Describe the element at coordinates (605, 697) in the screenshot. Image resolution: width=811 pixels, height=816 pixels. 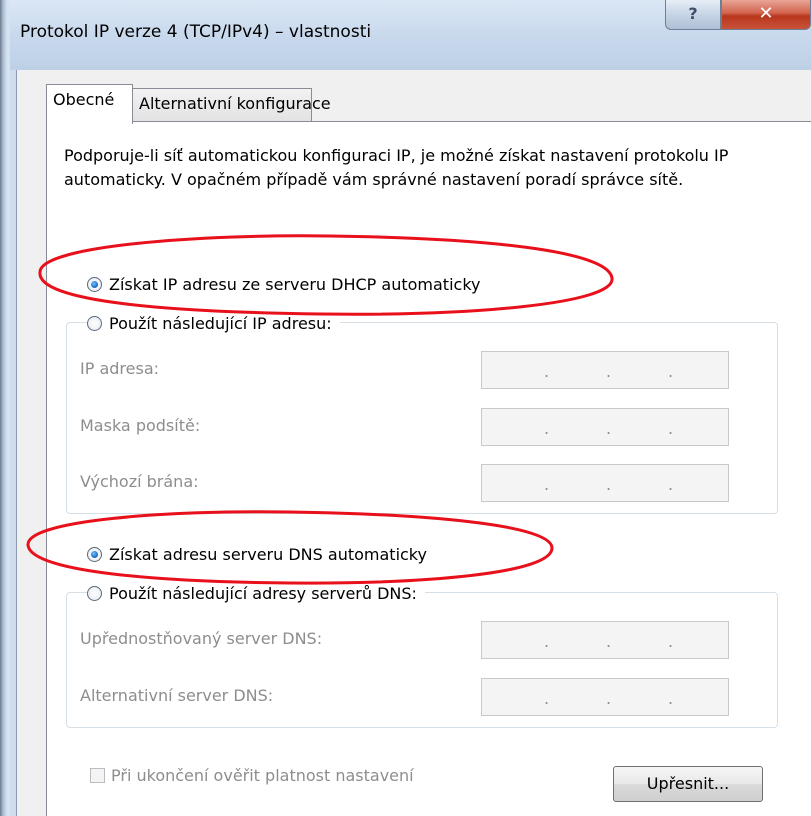
I see `alternate-dns-field: . . .` at that location.